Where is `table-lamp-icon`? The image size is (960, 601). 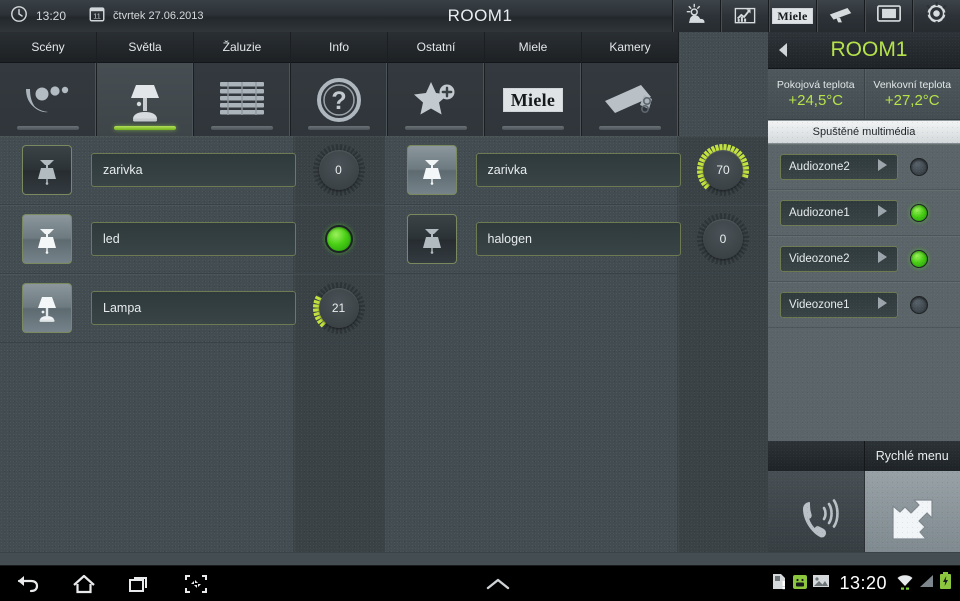
table-lamp-icon is located at coordinates (47, 308).